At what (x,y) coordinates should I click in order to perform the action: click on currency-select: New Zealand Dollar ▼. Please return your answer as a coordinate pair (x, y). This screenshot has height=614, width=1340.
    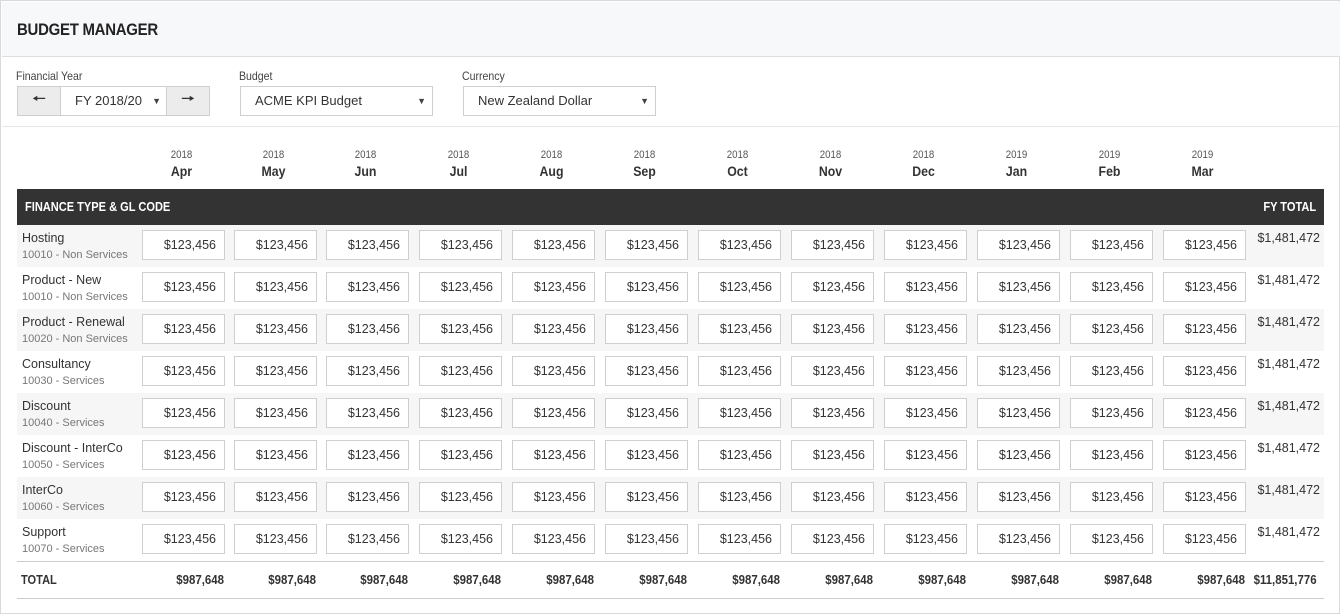
    Looking at the image, I should click on (559, 101).